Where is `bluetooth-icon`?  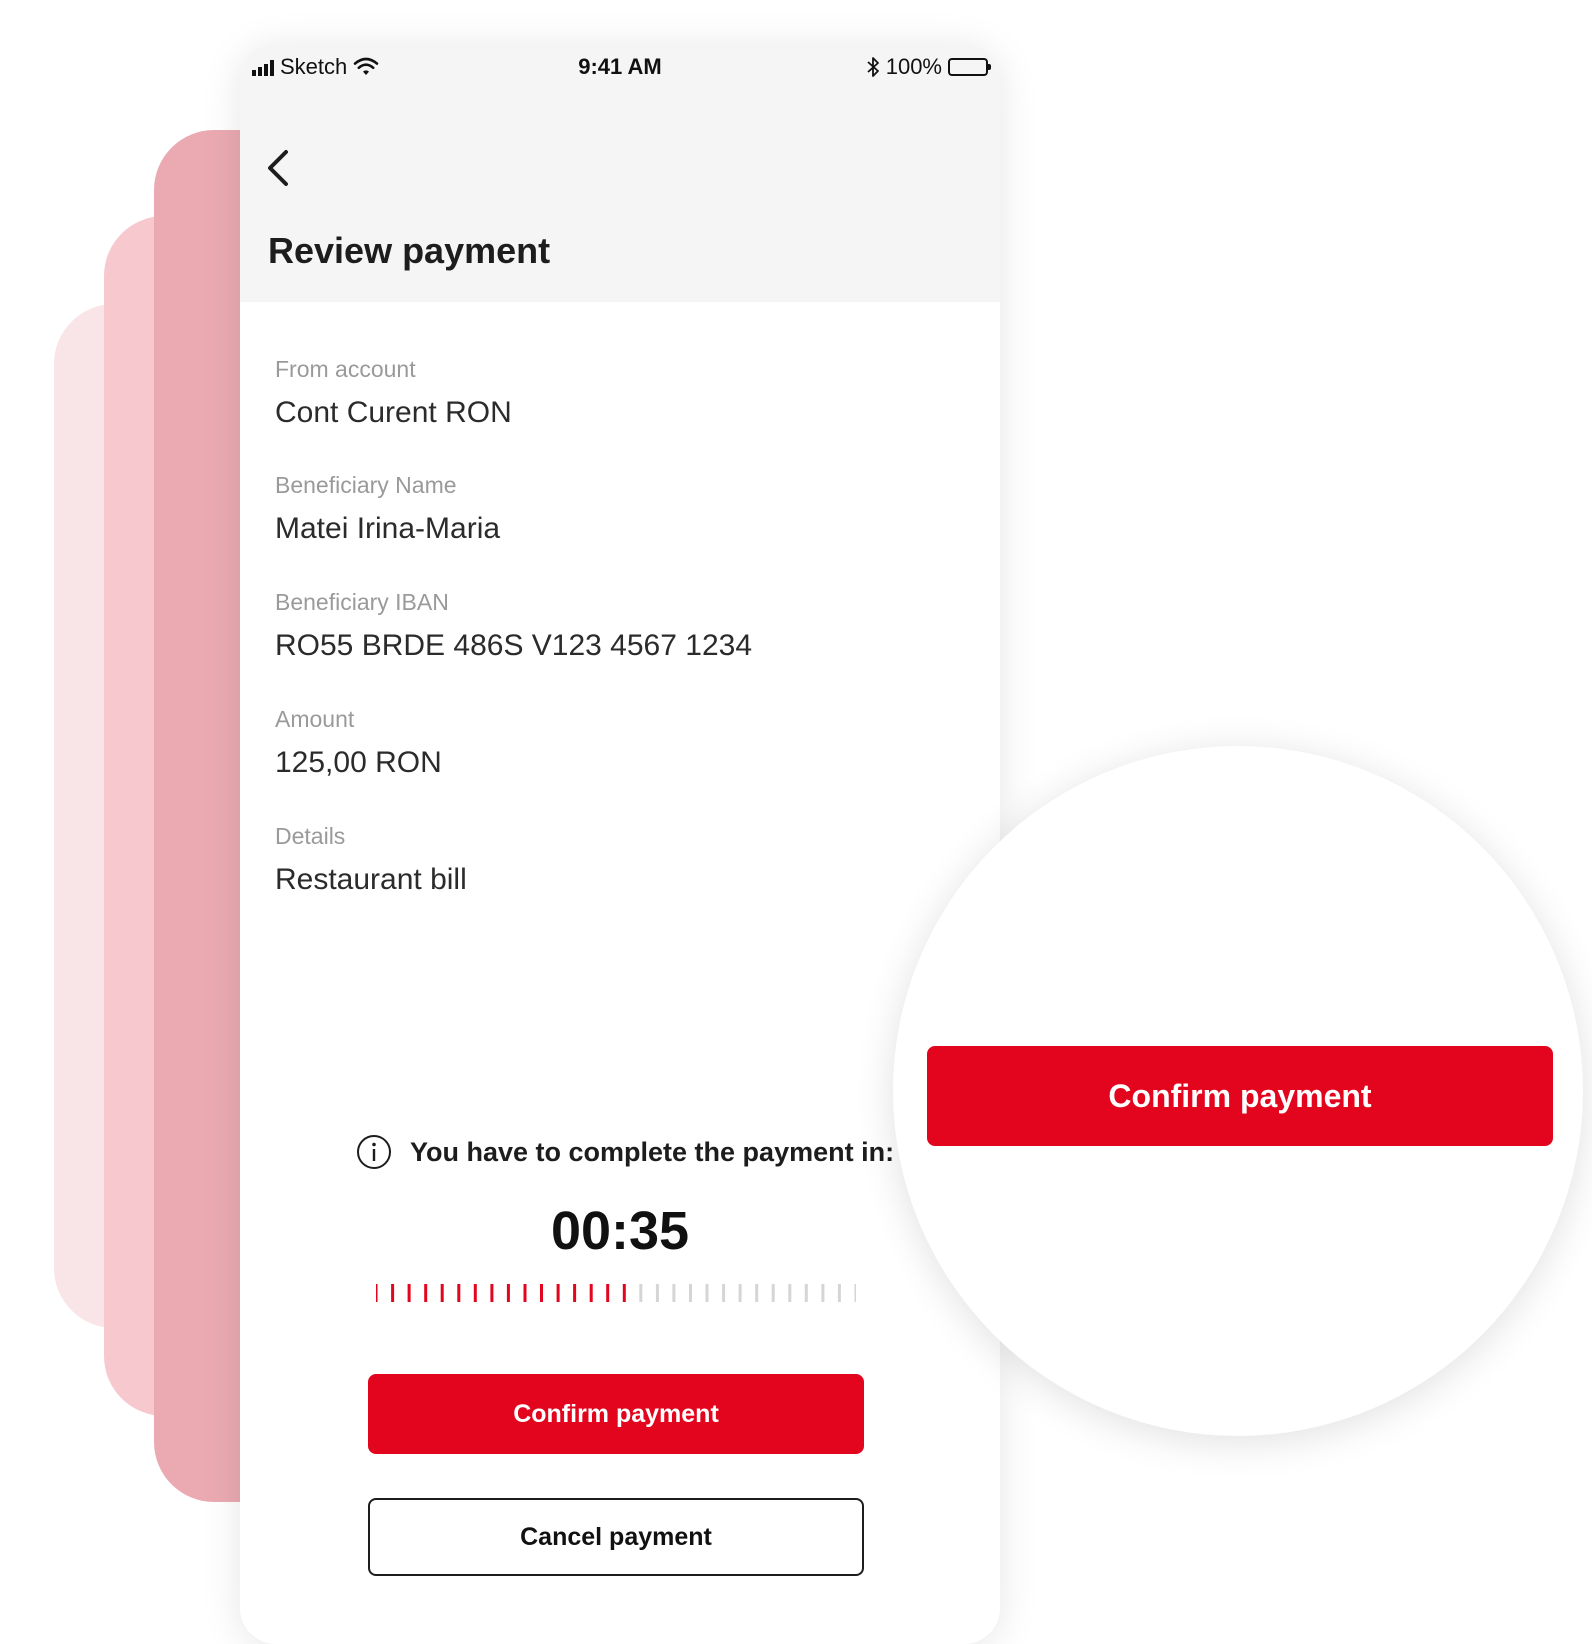 bluetooth-icon is located at coordinates (873, 67).